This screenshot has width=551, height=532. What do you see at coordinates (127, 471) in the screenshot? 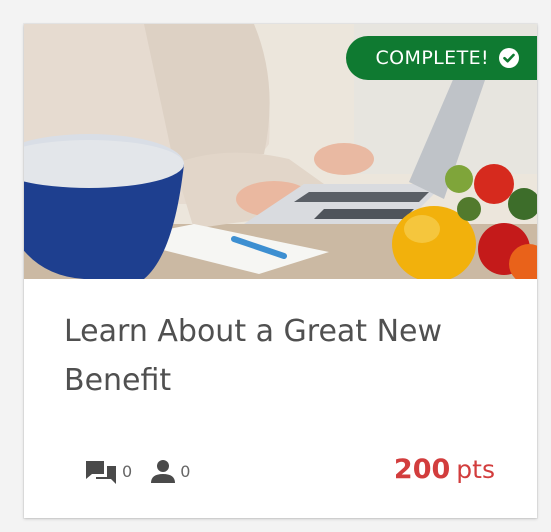
I see `comments-count: 0` at bounding box center [127, 471].